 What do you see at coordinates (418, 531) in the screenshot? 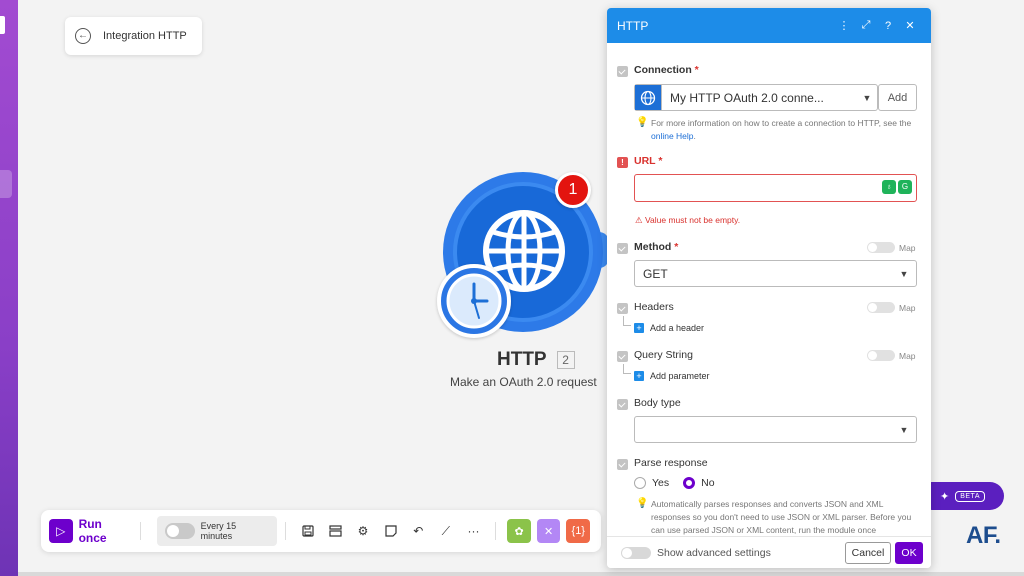
I see `undo-icon: ↶` at bounding box center [418, 531].